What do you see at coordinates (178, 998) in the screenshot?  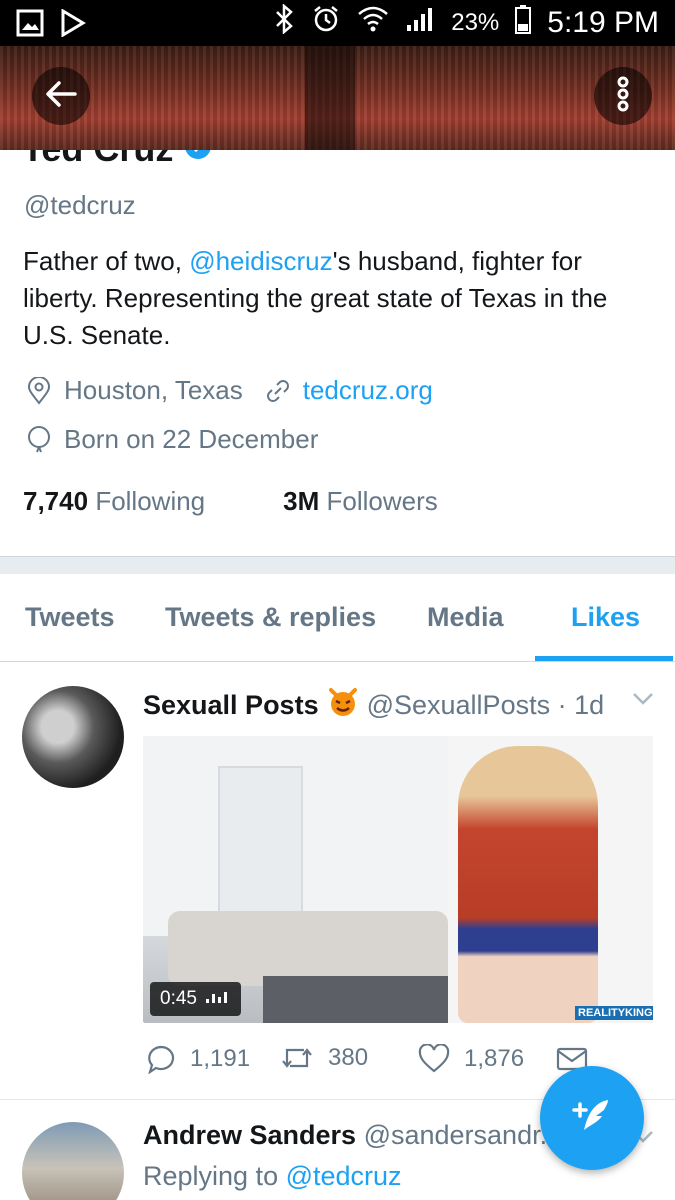 I see `video-duration: 0:45` at bounding box center [178, 998].